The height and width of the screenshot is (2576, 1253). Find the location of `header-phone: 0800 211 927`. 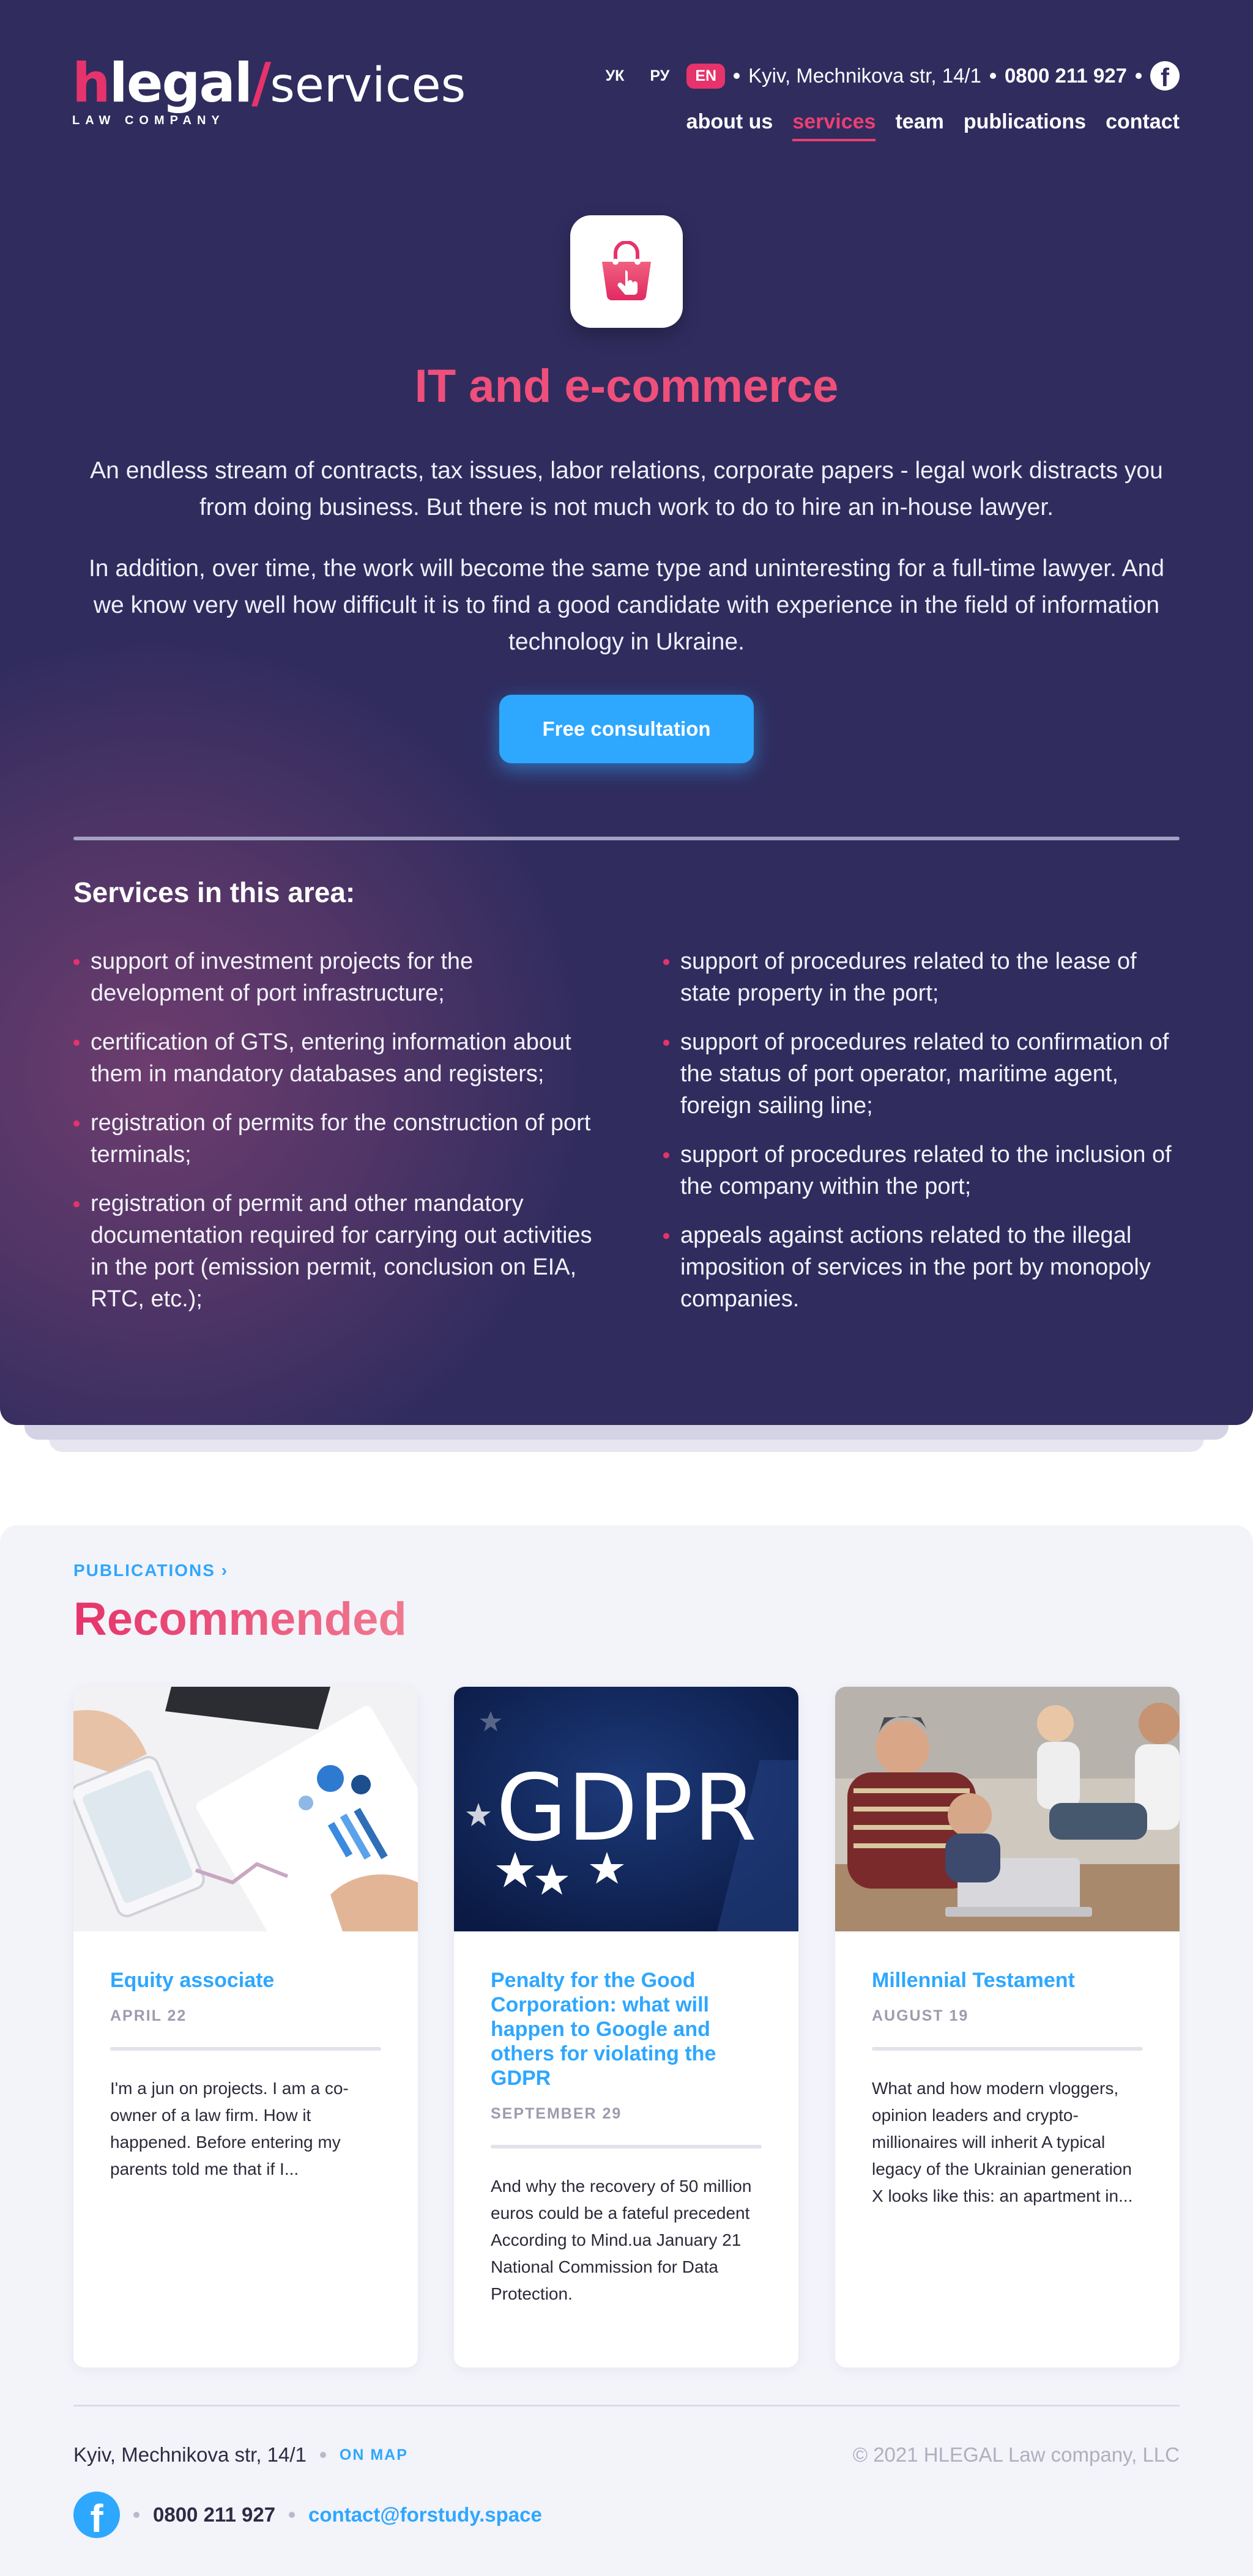

header-phone: 0800 211 927 is located at coordinates (1066, 75).